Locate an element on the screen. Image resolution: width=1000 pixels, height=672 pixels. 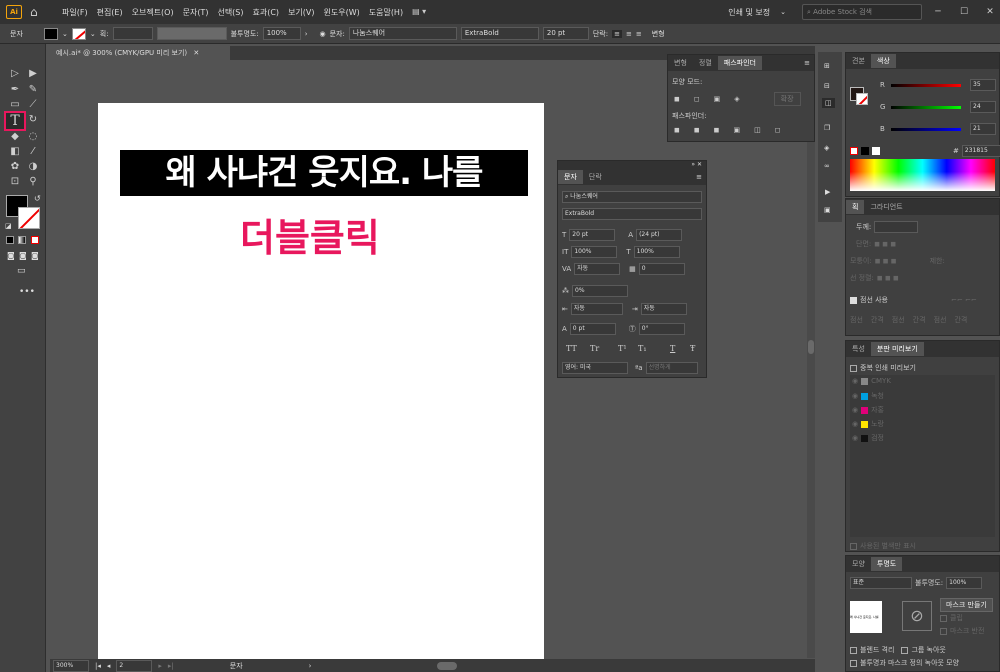
overprint-checkbox is located at coordinates (853, 368).